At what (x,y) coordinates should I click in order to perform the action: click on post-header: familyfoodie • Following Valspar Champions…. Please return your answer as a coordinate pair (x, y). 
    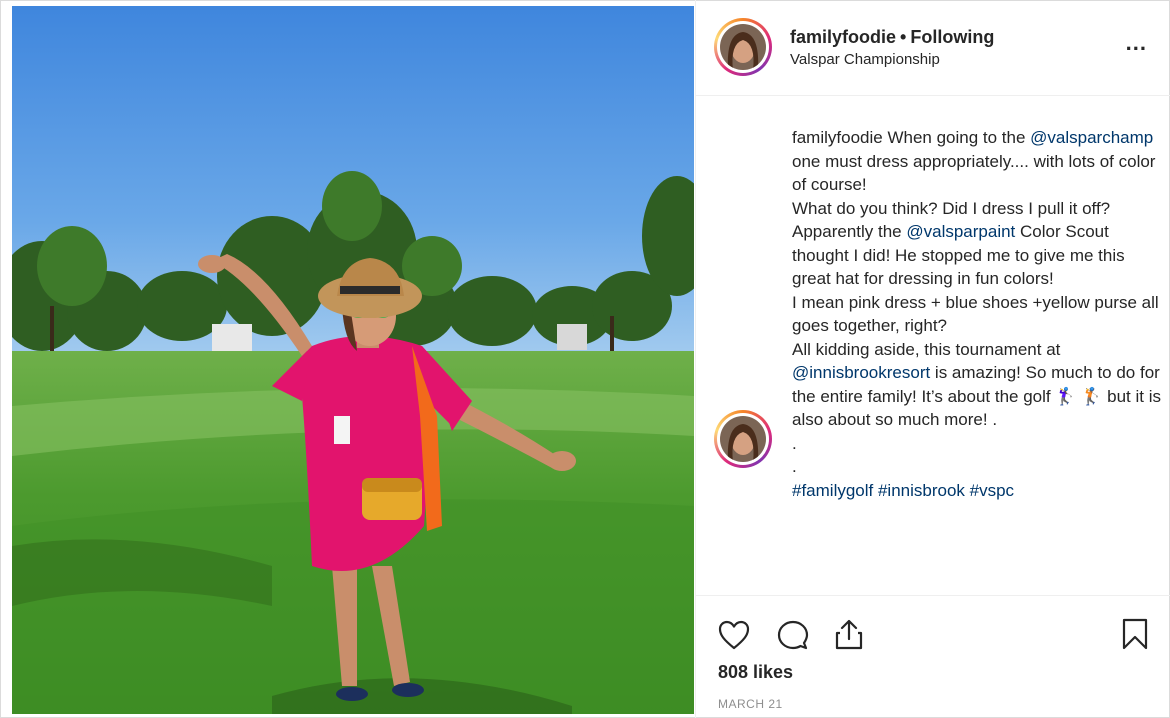
    Looking at the image, I should click on (933, 48).